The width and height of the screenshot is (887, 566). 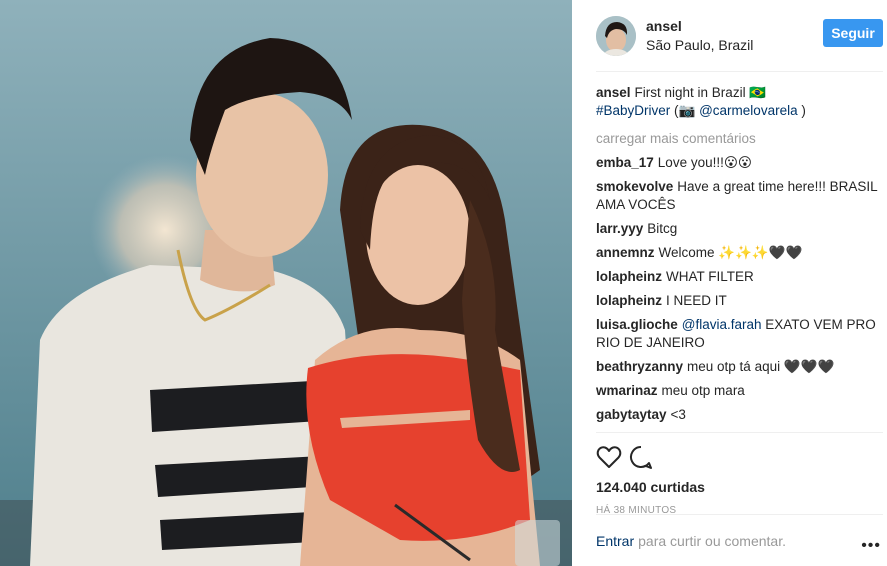 I want to click on comment: larr.yyy Bitcg, so click(x=739, y=229).